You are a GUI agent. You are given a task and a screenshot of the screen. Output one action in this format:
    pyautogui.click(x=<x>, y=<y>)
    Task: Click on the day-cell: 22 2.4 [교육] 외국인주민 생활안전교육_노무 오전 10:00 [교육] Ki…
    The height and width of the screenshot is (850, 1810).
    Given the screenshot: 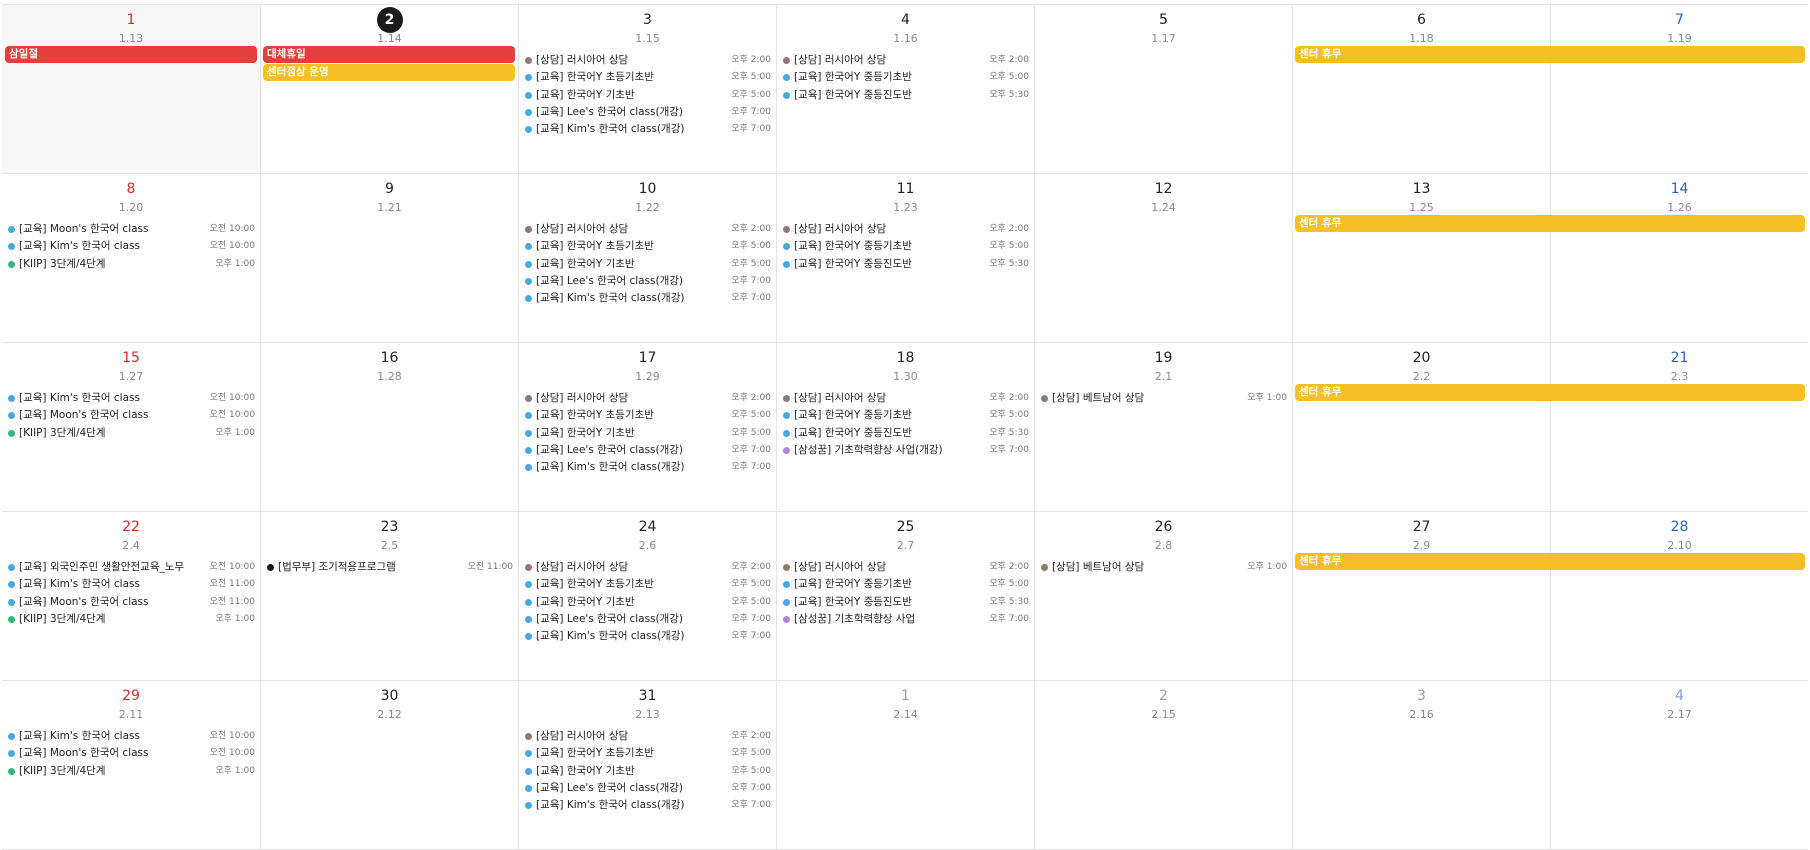 What is the action you would take?
    pyautogui.click(x=131, y=596)
    